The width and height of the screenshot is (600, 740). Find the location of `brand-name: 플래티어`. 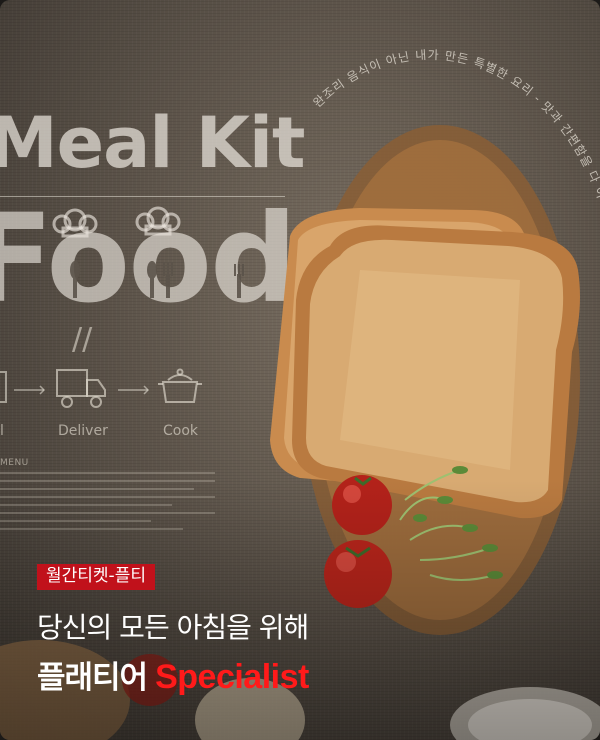

brand-name: 플래티어 is located at coordinates (92, 678).